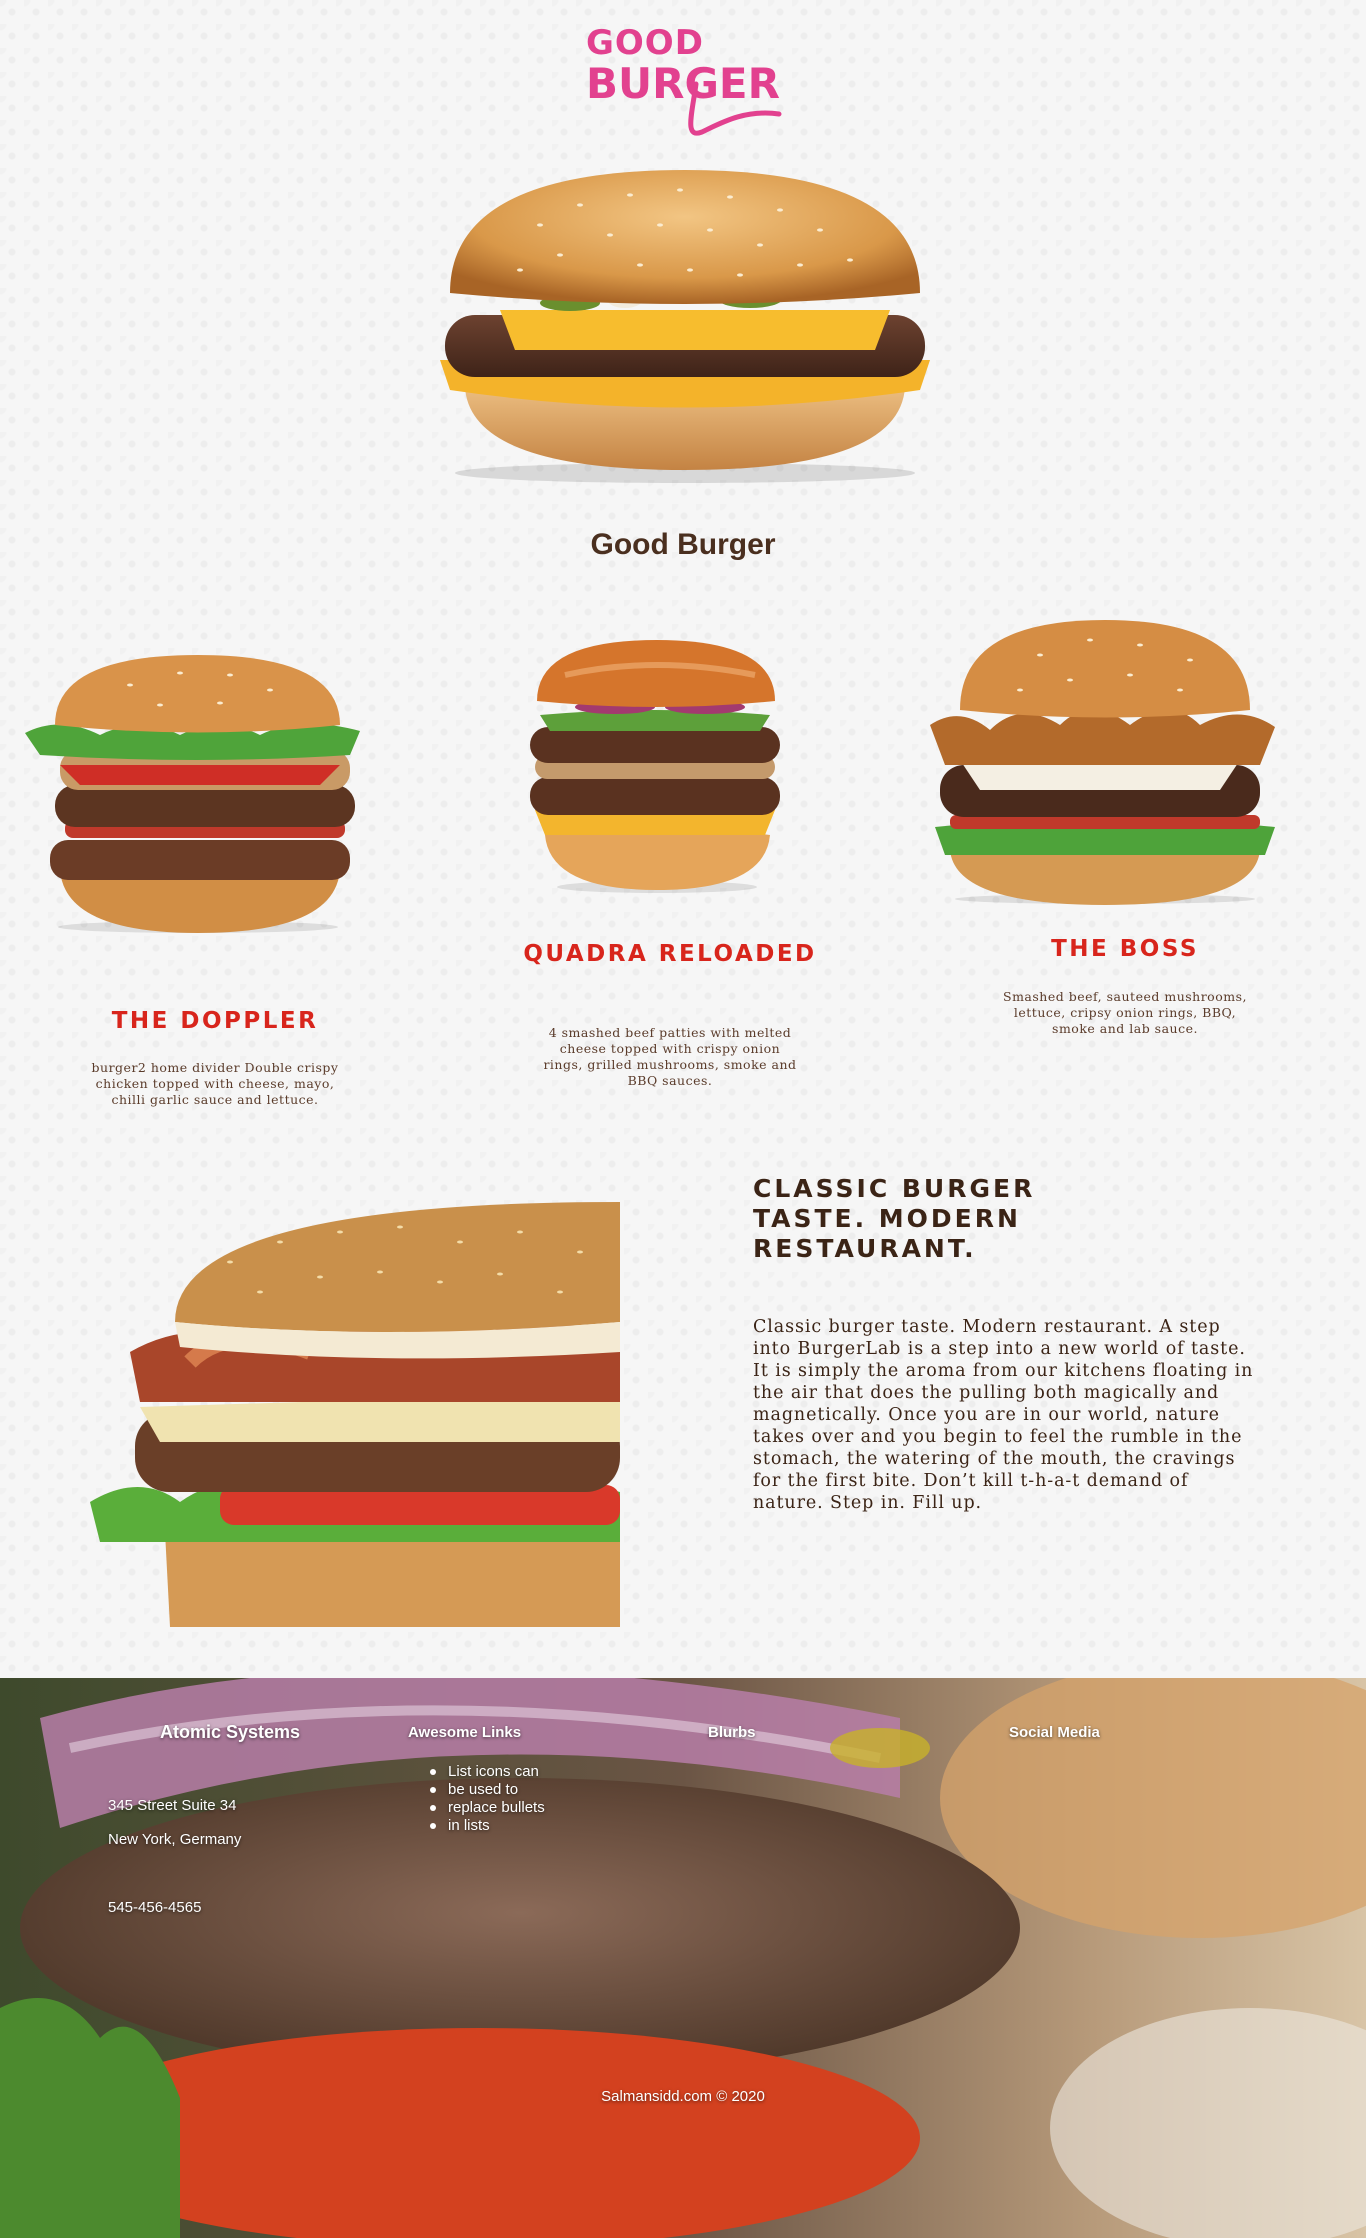 The image size is (1366, 2238). I want to click on svg-text: GOOD, so click(645, 43).